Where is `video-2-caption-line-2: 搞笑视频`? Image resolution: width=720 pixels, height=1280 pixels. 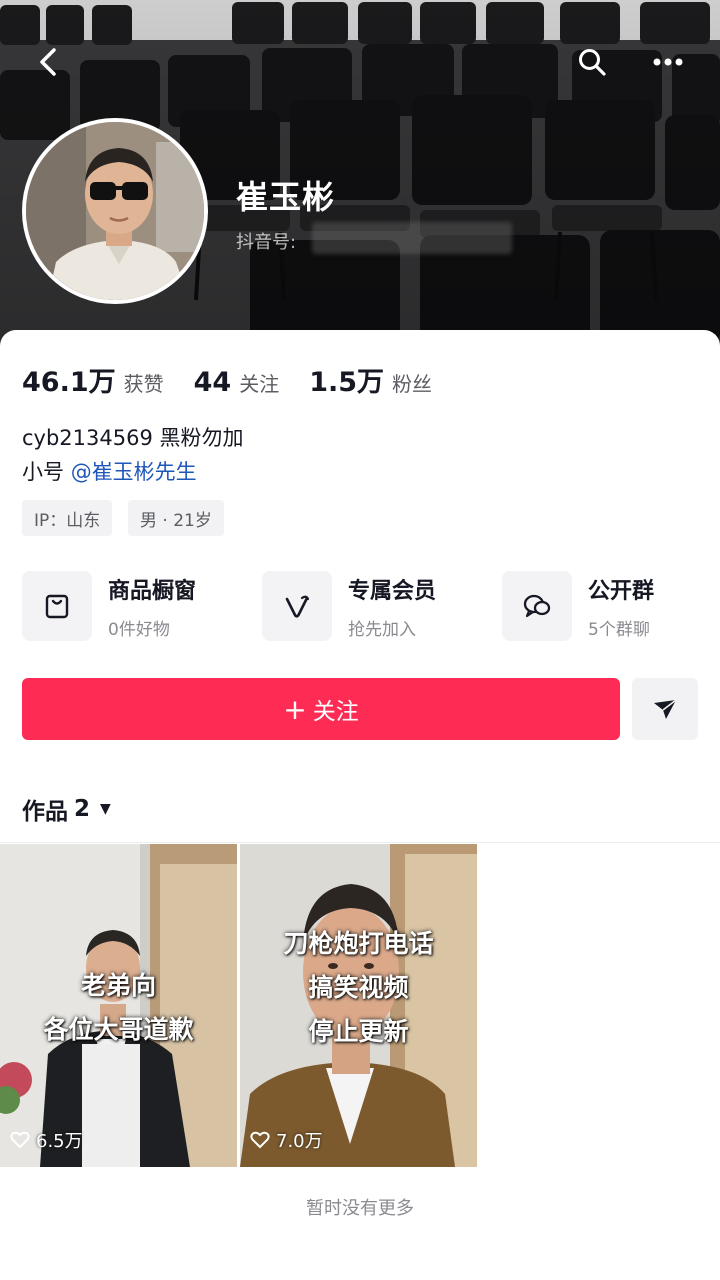
video-2-caption-line-2: 搞笑视频 is located at coordinates (358, 987).